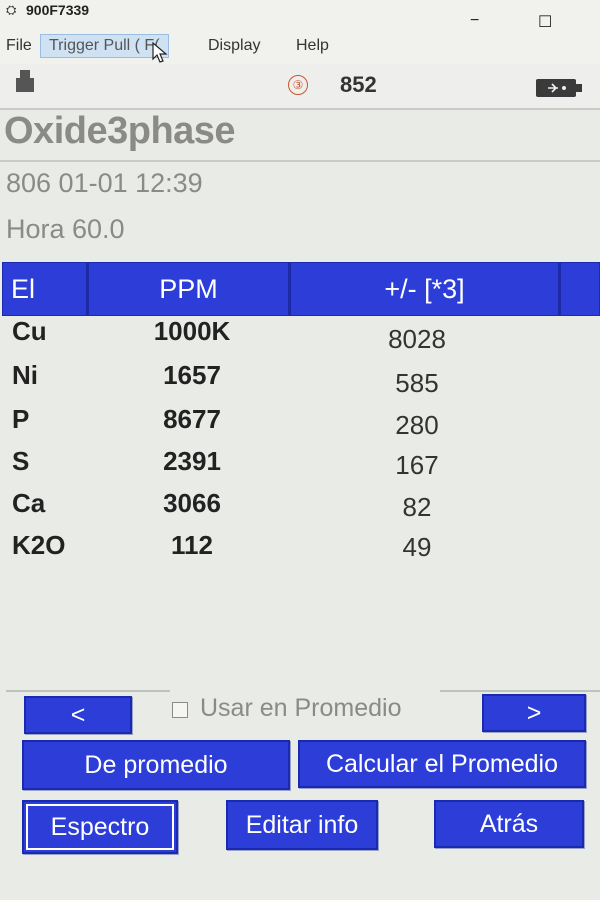 This screenshot has width=600, height=900. I want to click on title-bar: ⛭ 900F7339 − ☐, so click(300, 16).